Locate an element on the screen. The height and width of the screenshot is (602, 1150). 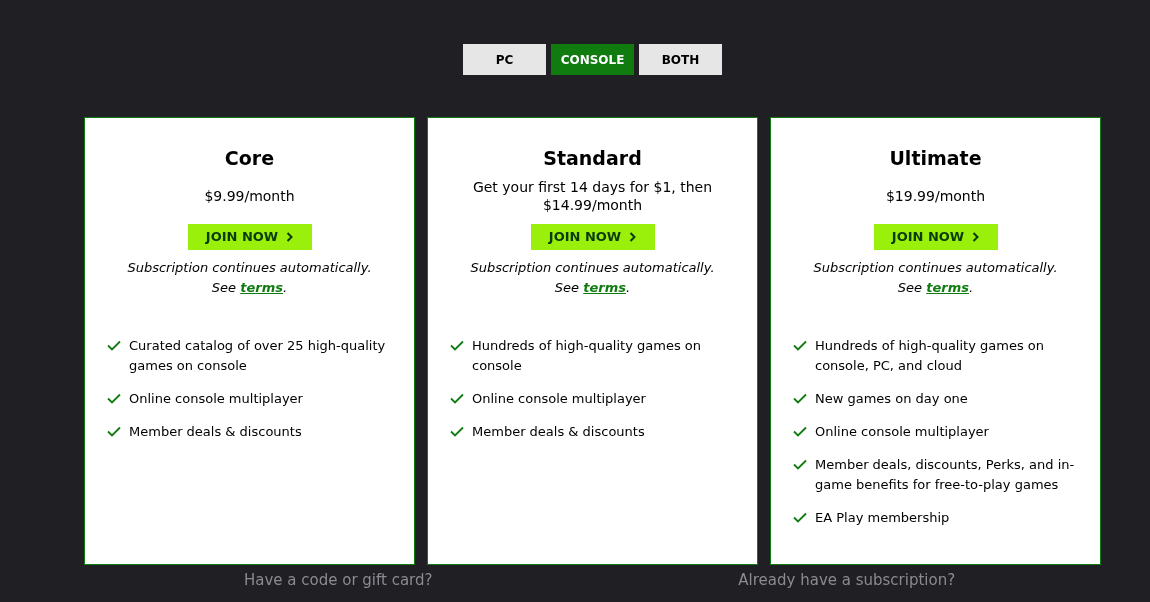
platform-tab: PC is located at coordinates (504, 59).